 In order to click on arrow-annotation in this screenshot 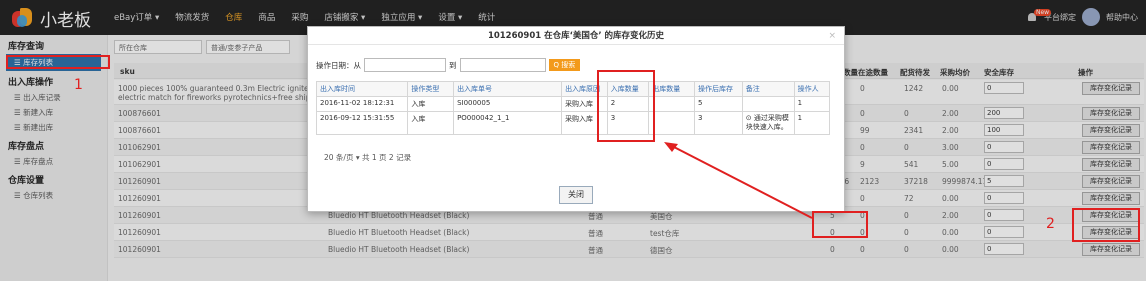, I will do `click(738, 180)`.